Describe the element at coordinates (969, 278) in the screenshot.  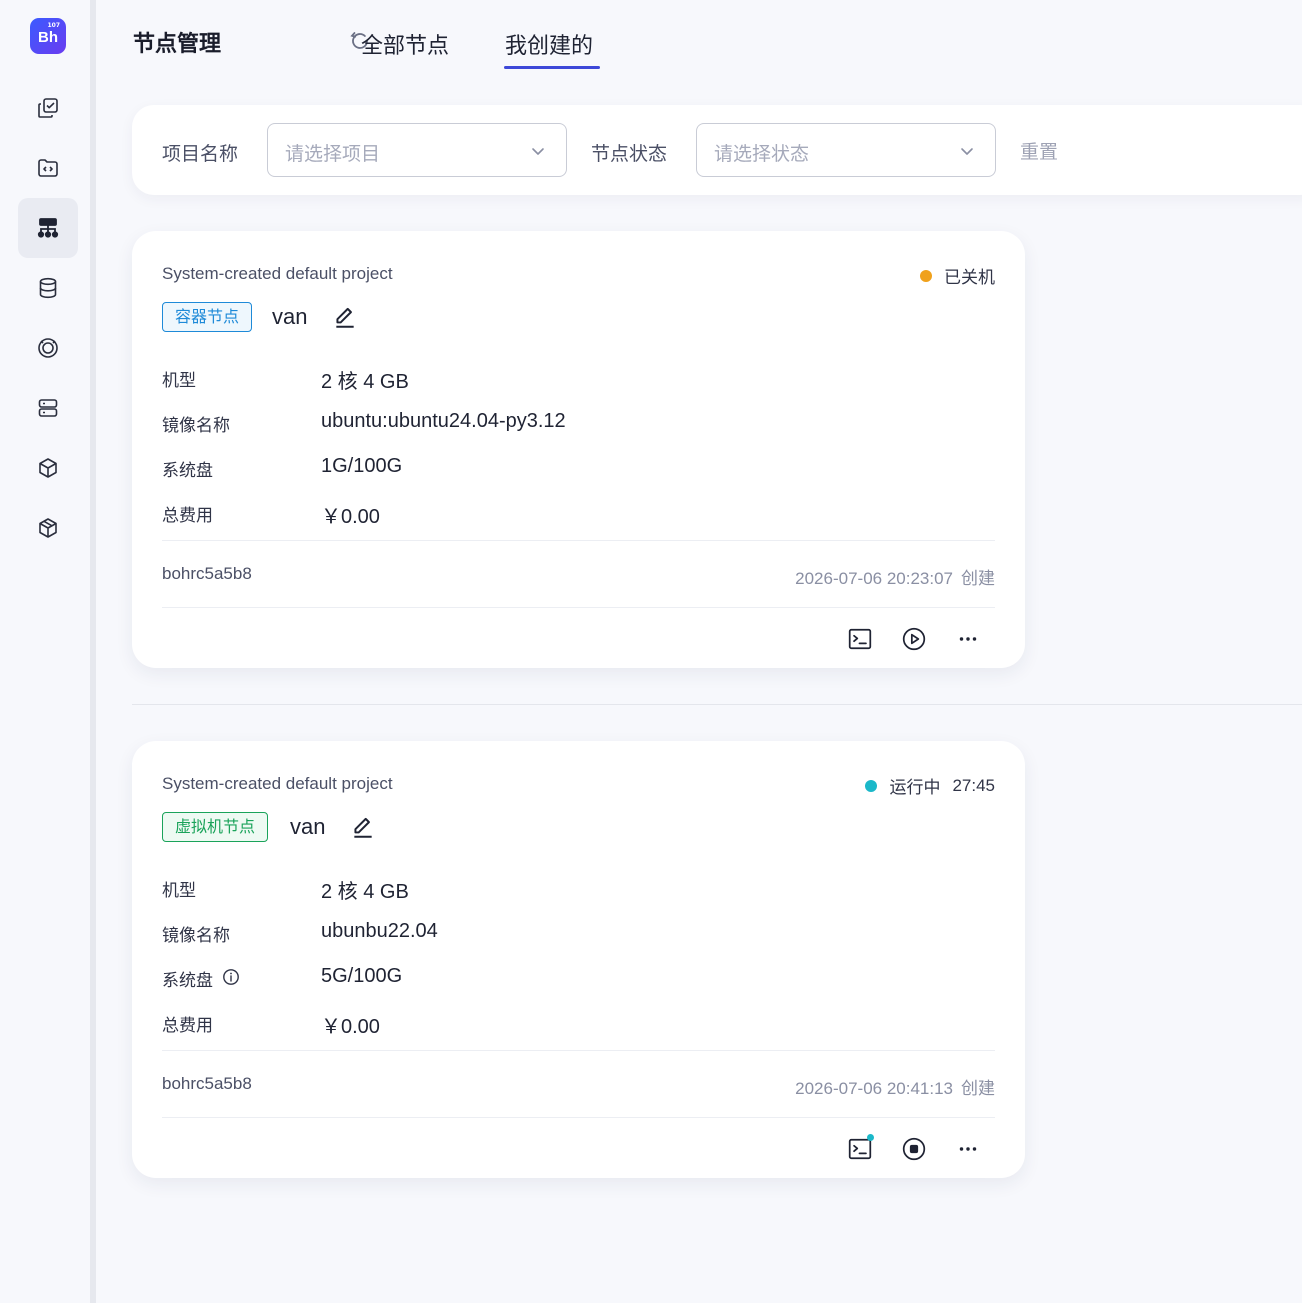
I see `status-text: 已关机` at that location.